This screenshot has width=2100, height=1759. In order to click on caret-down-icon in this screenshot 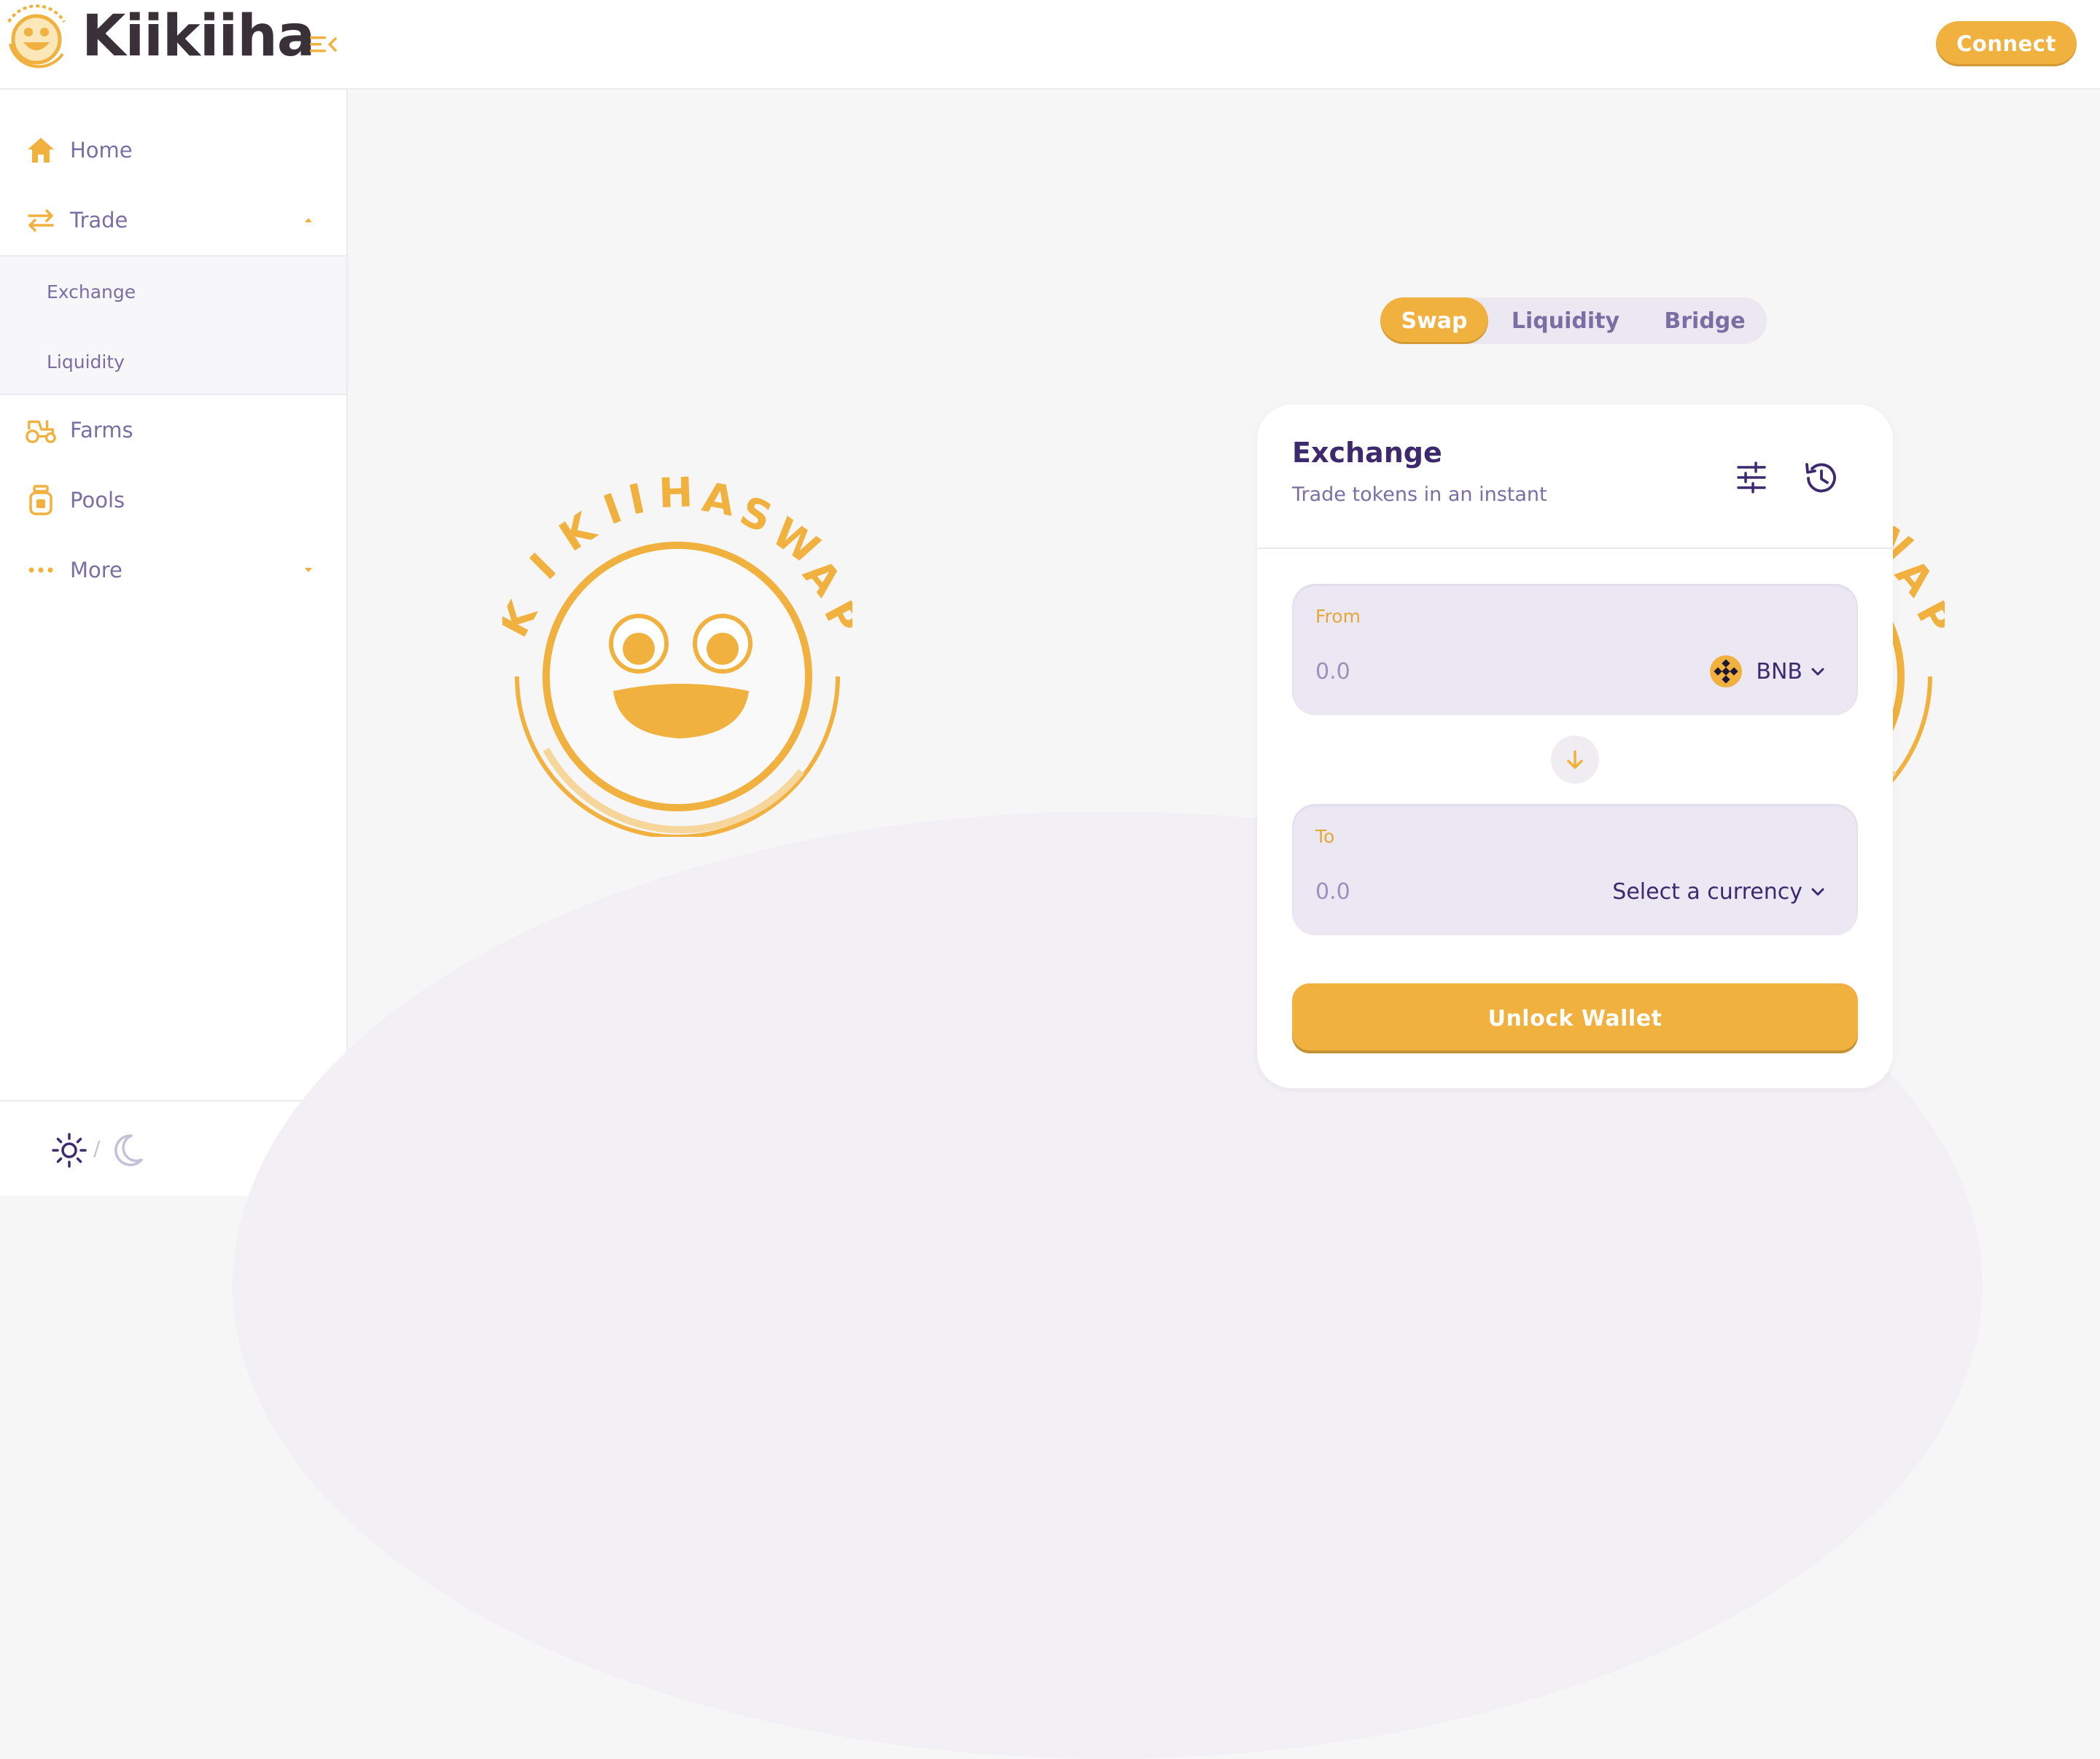, I will do `click(308, 570)`.